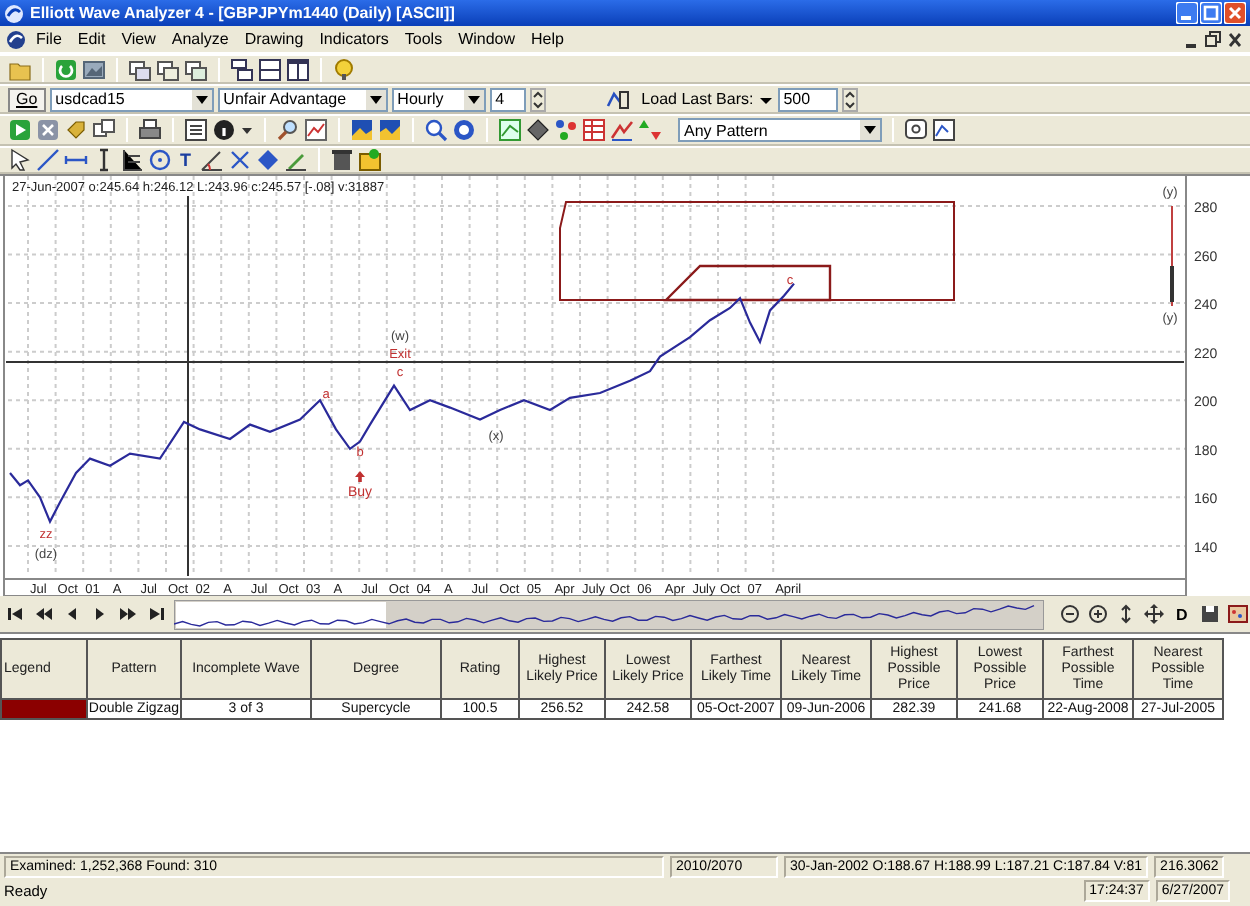 The height and width of the screenshot is (906, 1250). I want to click on timeframe-dropdown: Hourly, so click(438, 99).